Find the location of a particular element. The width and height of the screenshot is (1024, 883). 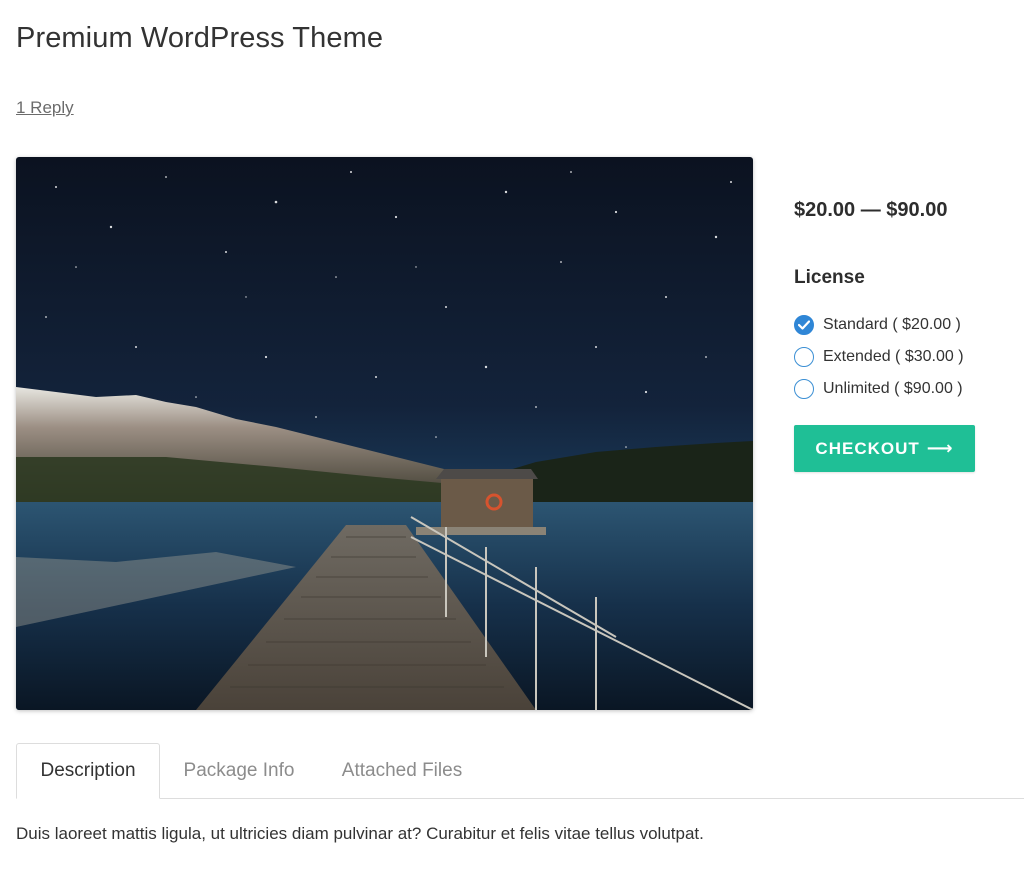

tab-description: Description is located at coordinates (88, 771).